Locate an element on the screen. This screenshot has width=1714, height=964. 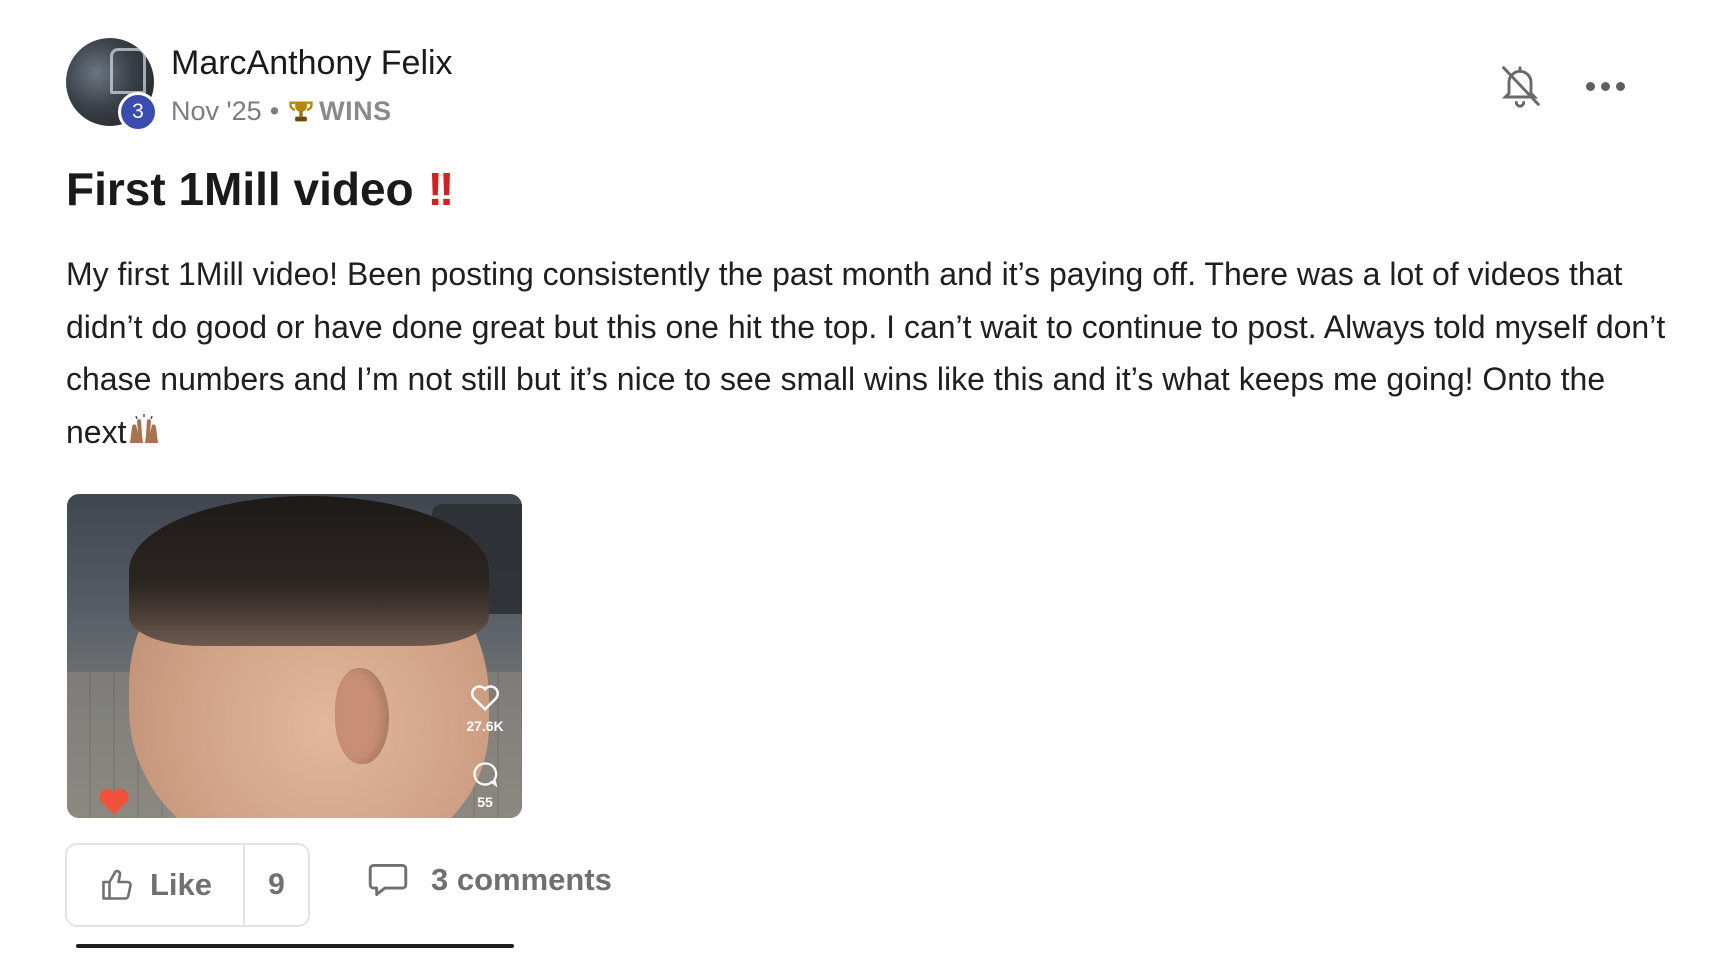
media-likes-overlay: 27.6K is located at coordinates (485, 709).